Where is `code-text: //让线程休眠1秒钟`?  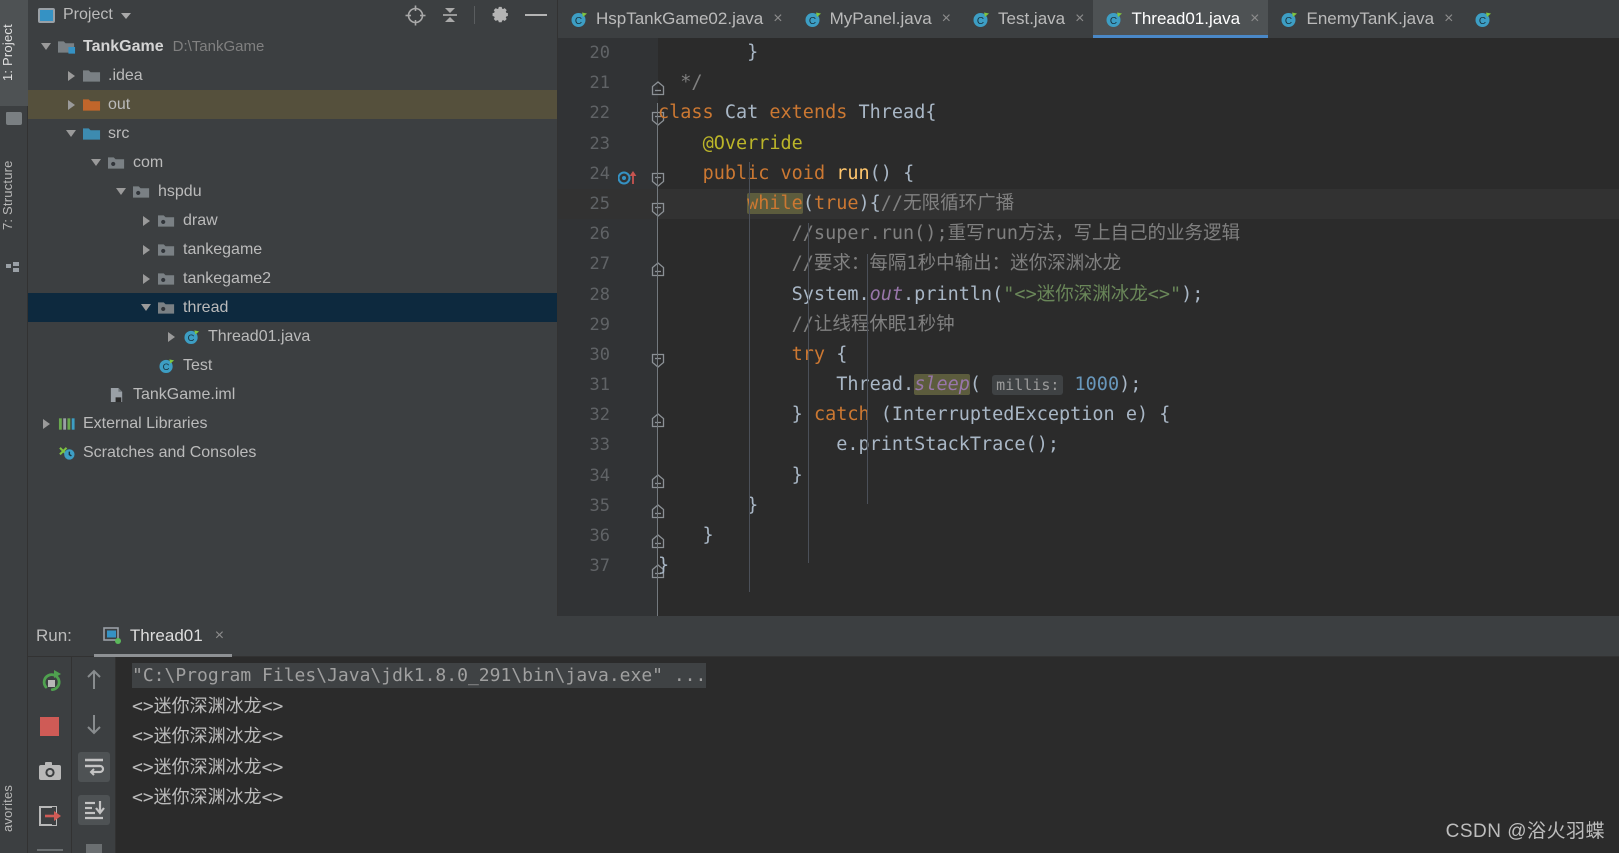
code-text: //让线程休眠1秒钟 is located at coordinates (873, 324).